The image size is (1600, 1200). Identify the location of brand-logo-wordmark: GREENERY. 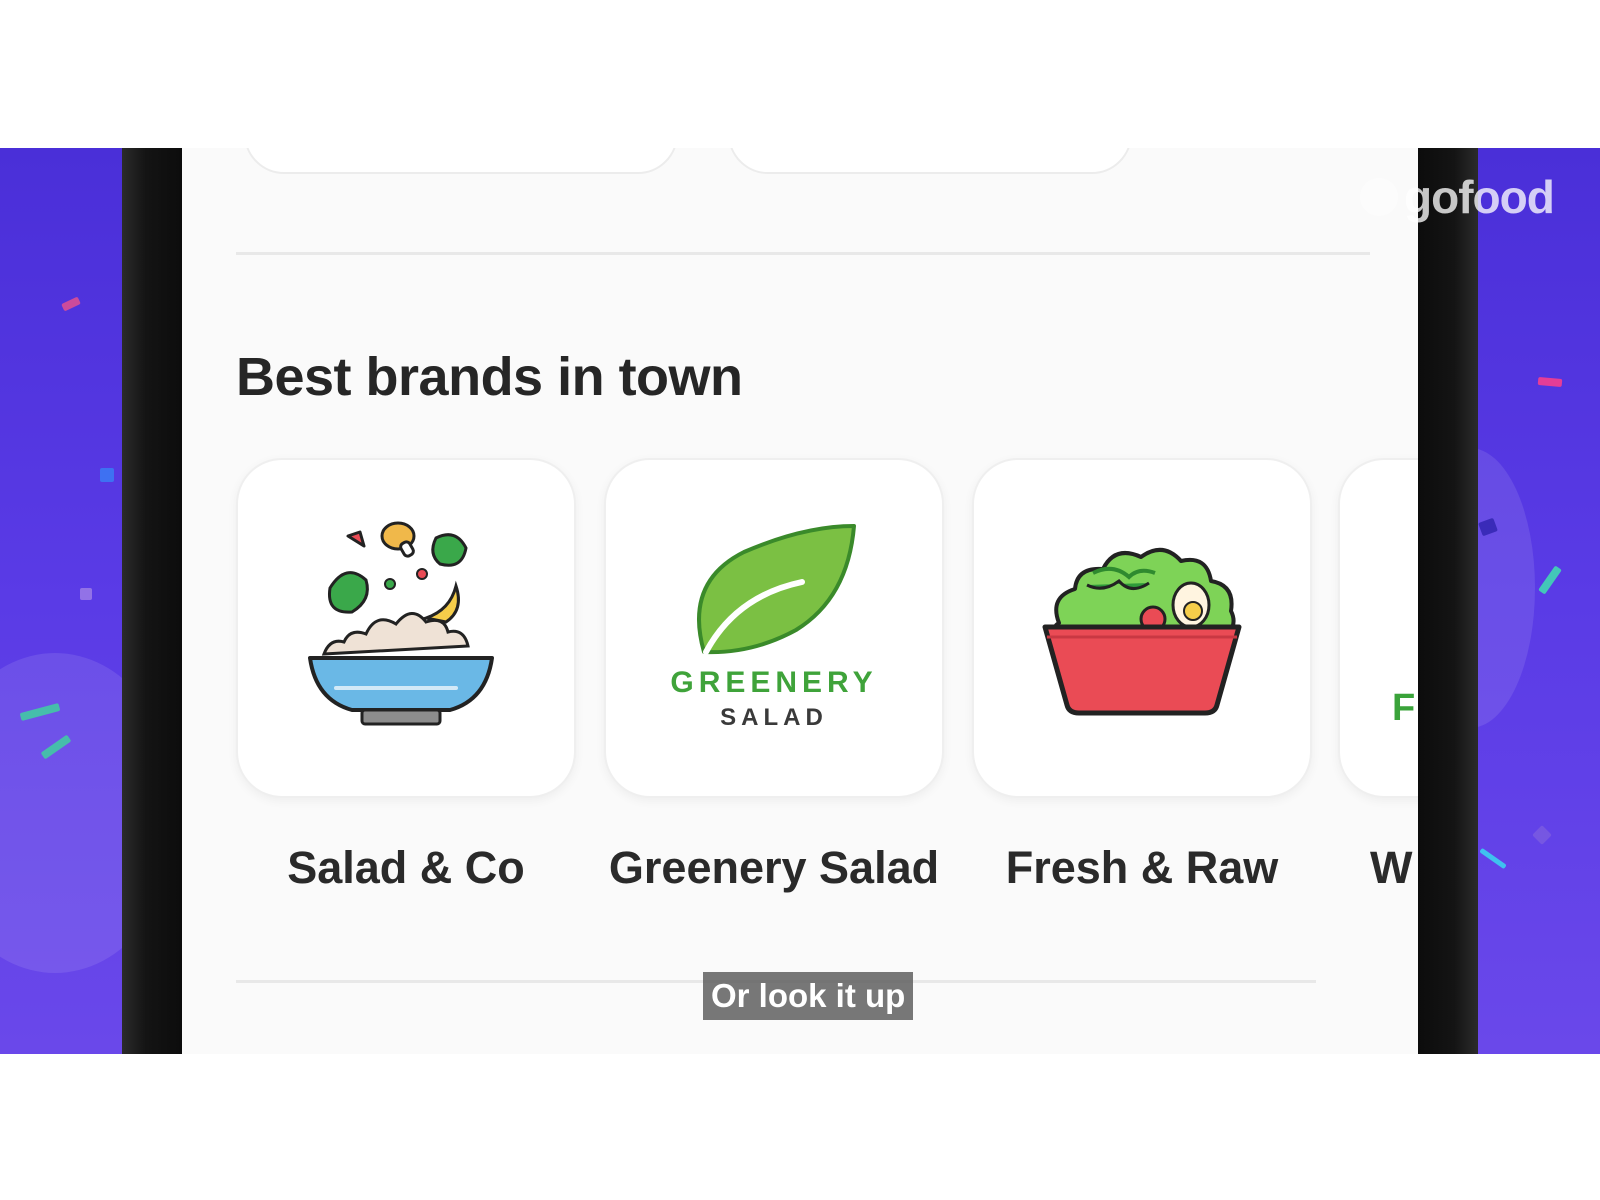
(774, 682).